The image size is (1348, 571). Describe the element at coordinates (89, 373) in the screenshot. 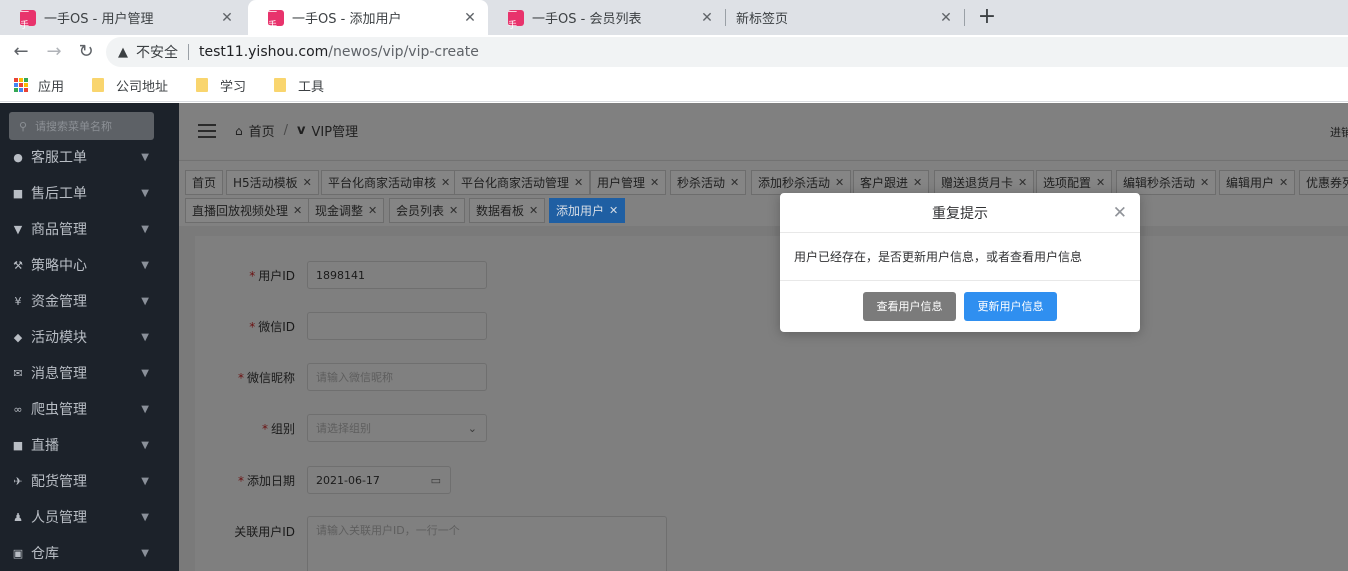

I see `sidebar-item-messages: ✉ 消息管理 ▼` at that location.